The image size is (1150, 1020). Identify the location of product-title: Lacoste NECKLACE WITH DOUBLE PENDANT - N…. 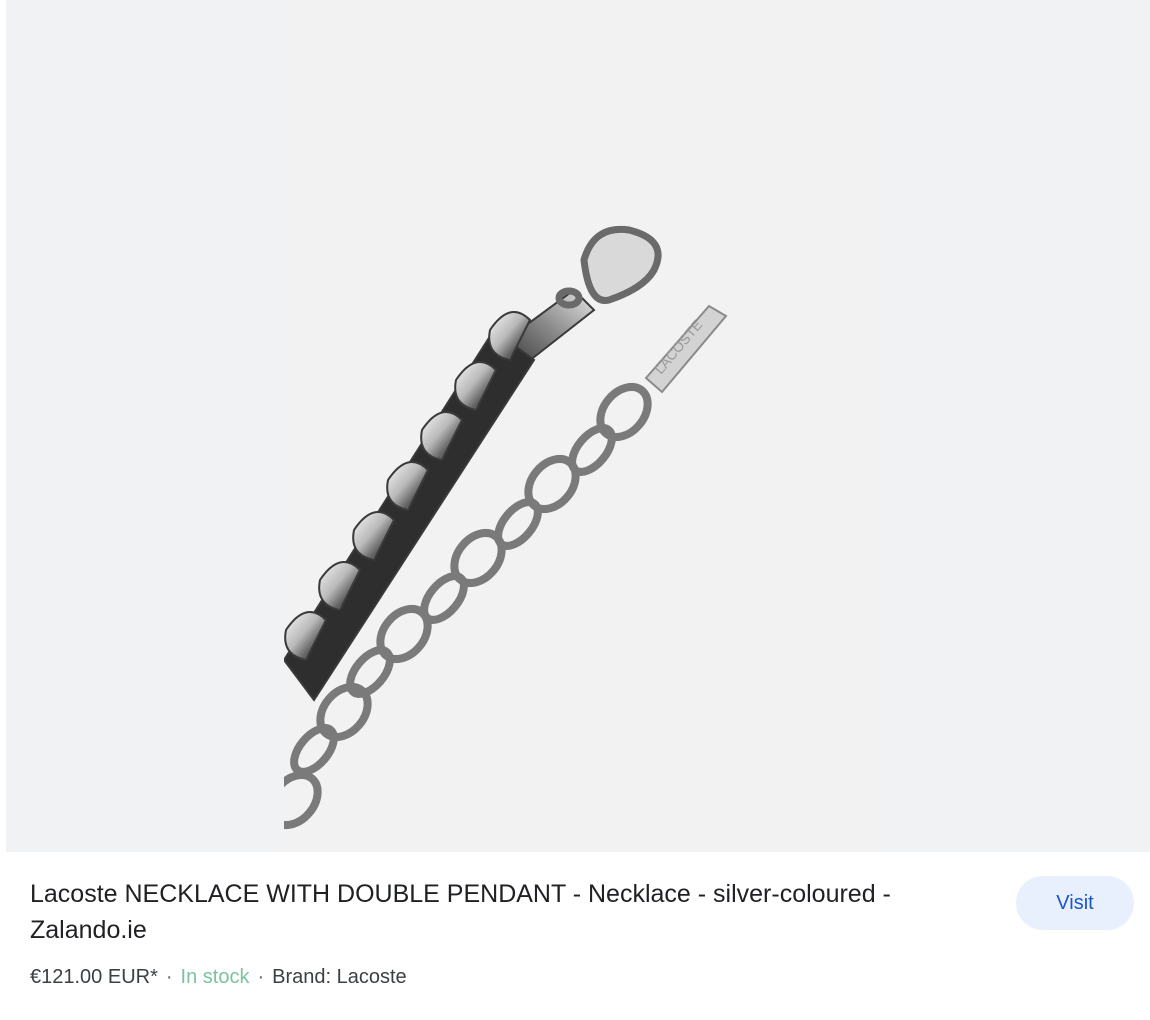
(500, 912).